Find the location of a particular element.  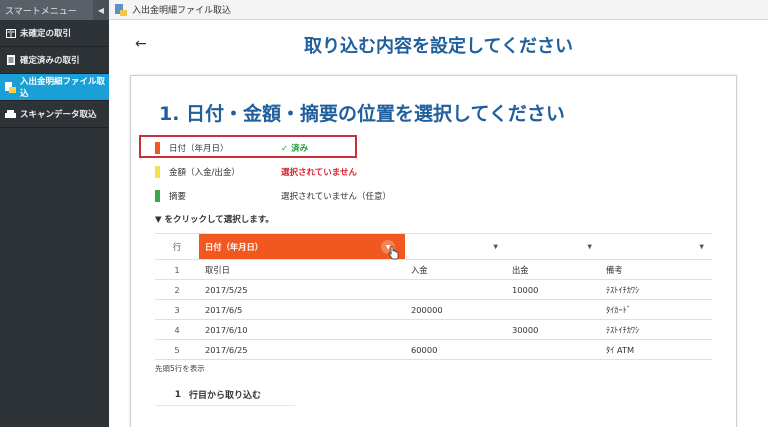

table-row: 3 2017/6/5 200000 ﾀｲｶｰﾄﾞ is located at coordinates (433, 309).